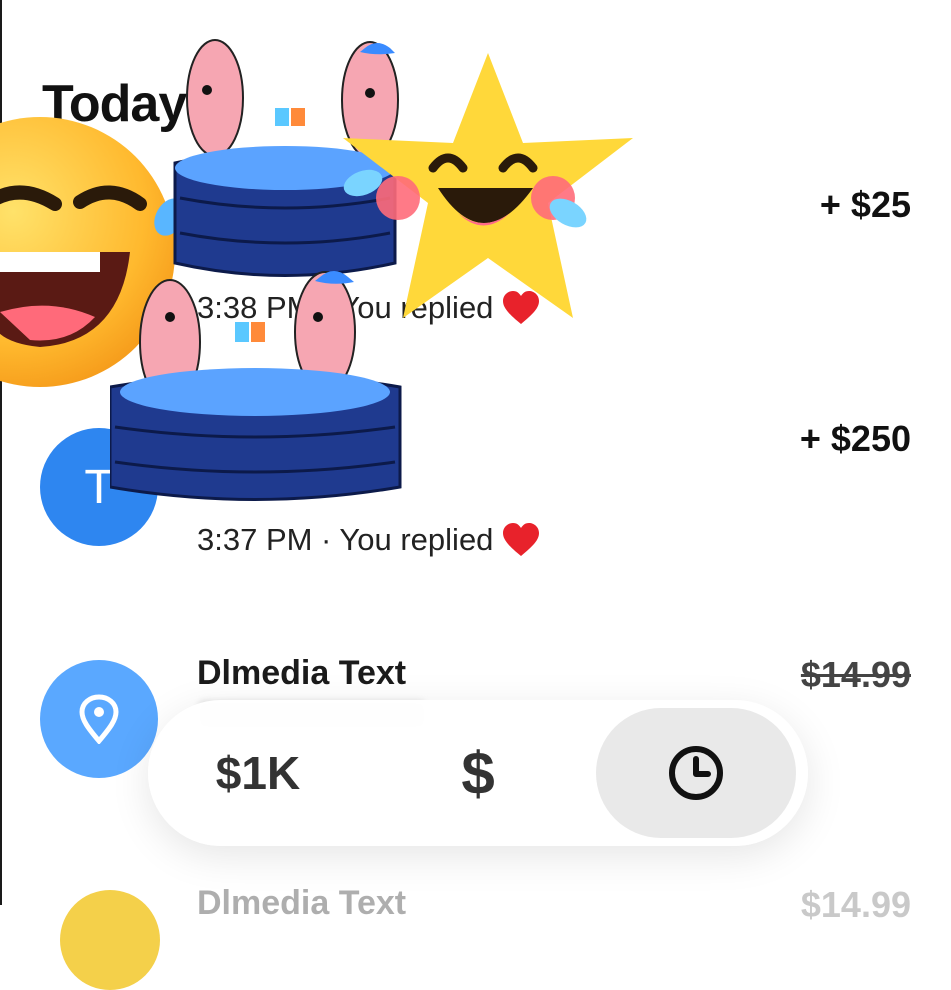 The width and height of the screenshot is (951, 990). I want to click on transaction-4-amount: $14.99, so click(855, 904).